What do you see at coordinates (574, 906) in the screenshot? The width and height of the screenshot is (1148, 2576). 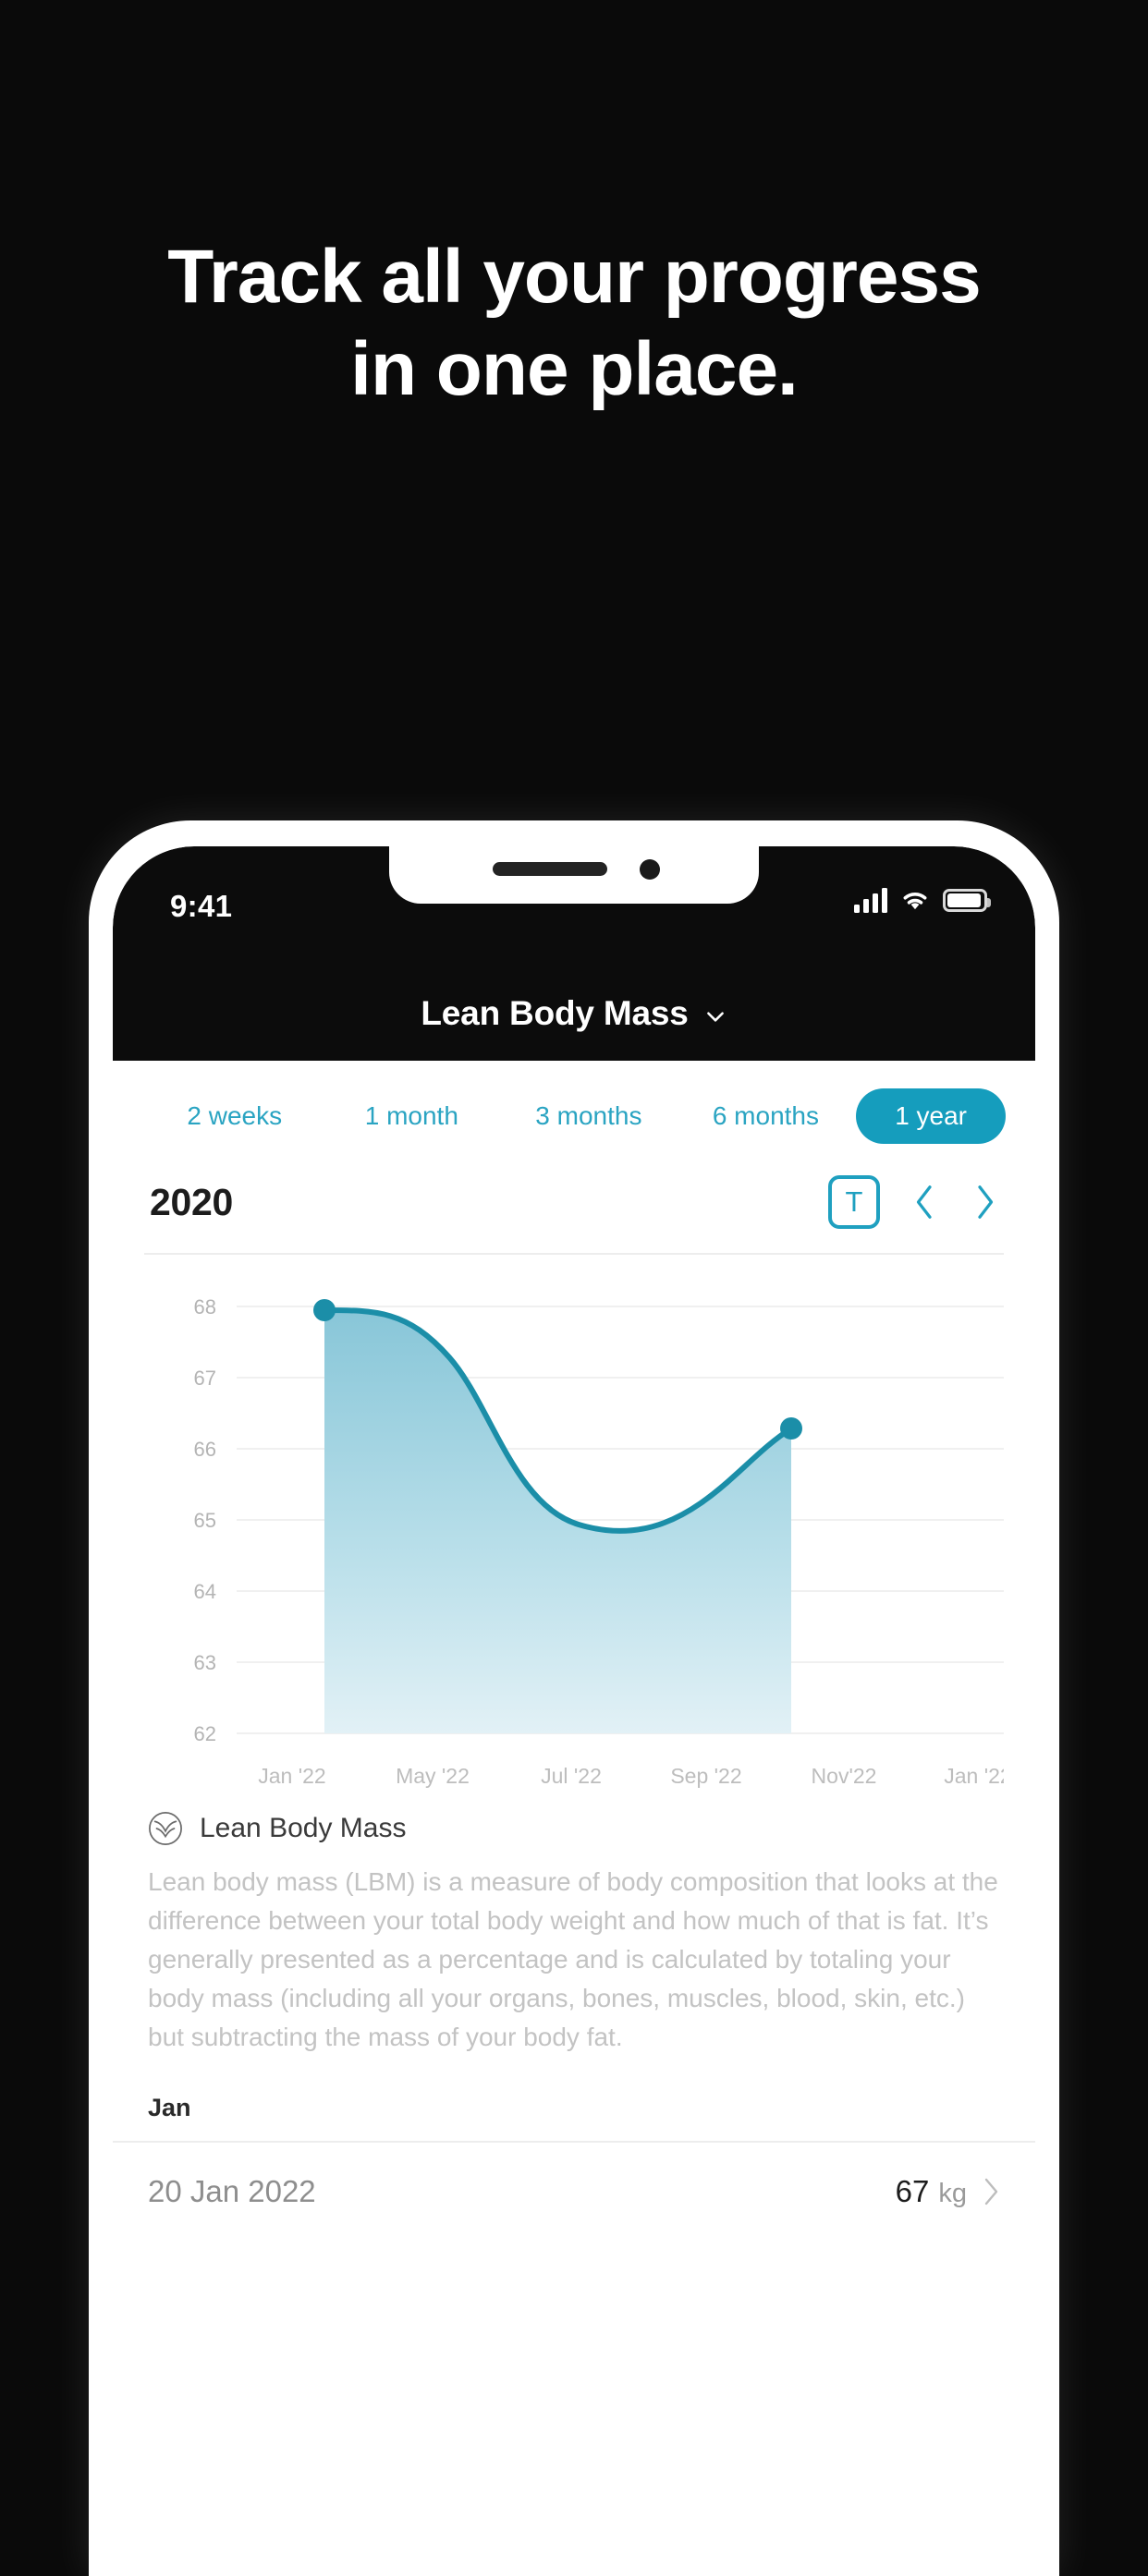 I see `status-bar: 9:41` at bounding box center [574, 906].